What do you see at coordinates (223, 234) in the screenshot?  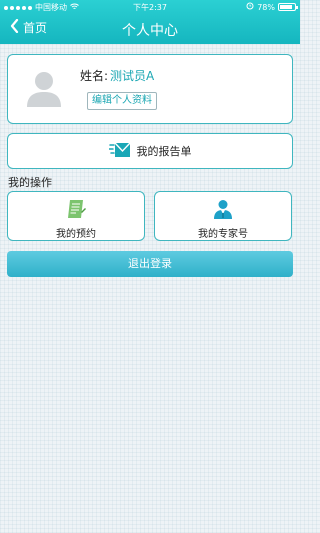 I see `expert-label: 我的专家号` at bounding box center [223, 234].